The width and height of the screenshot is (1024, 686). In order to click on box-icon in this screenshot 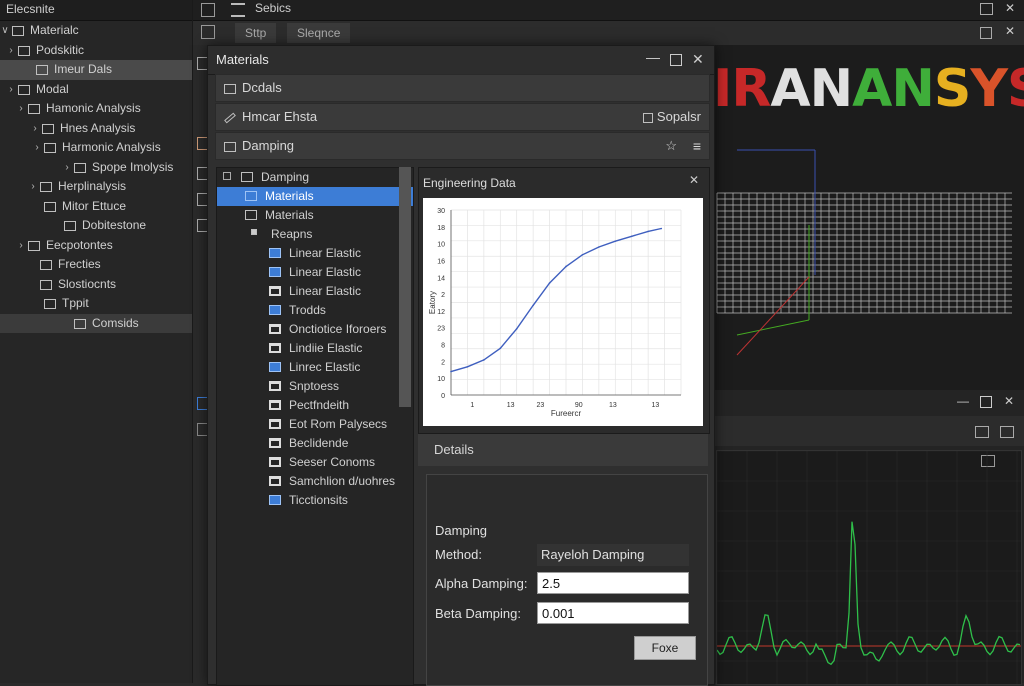, I will do `click(247, 177)`.